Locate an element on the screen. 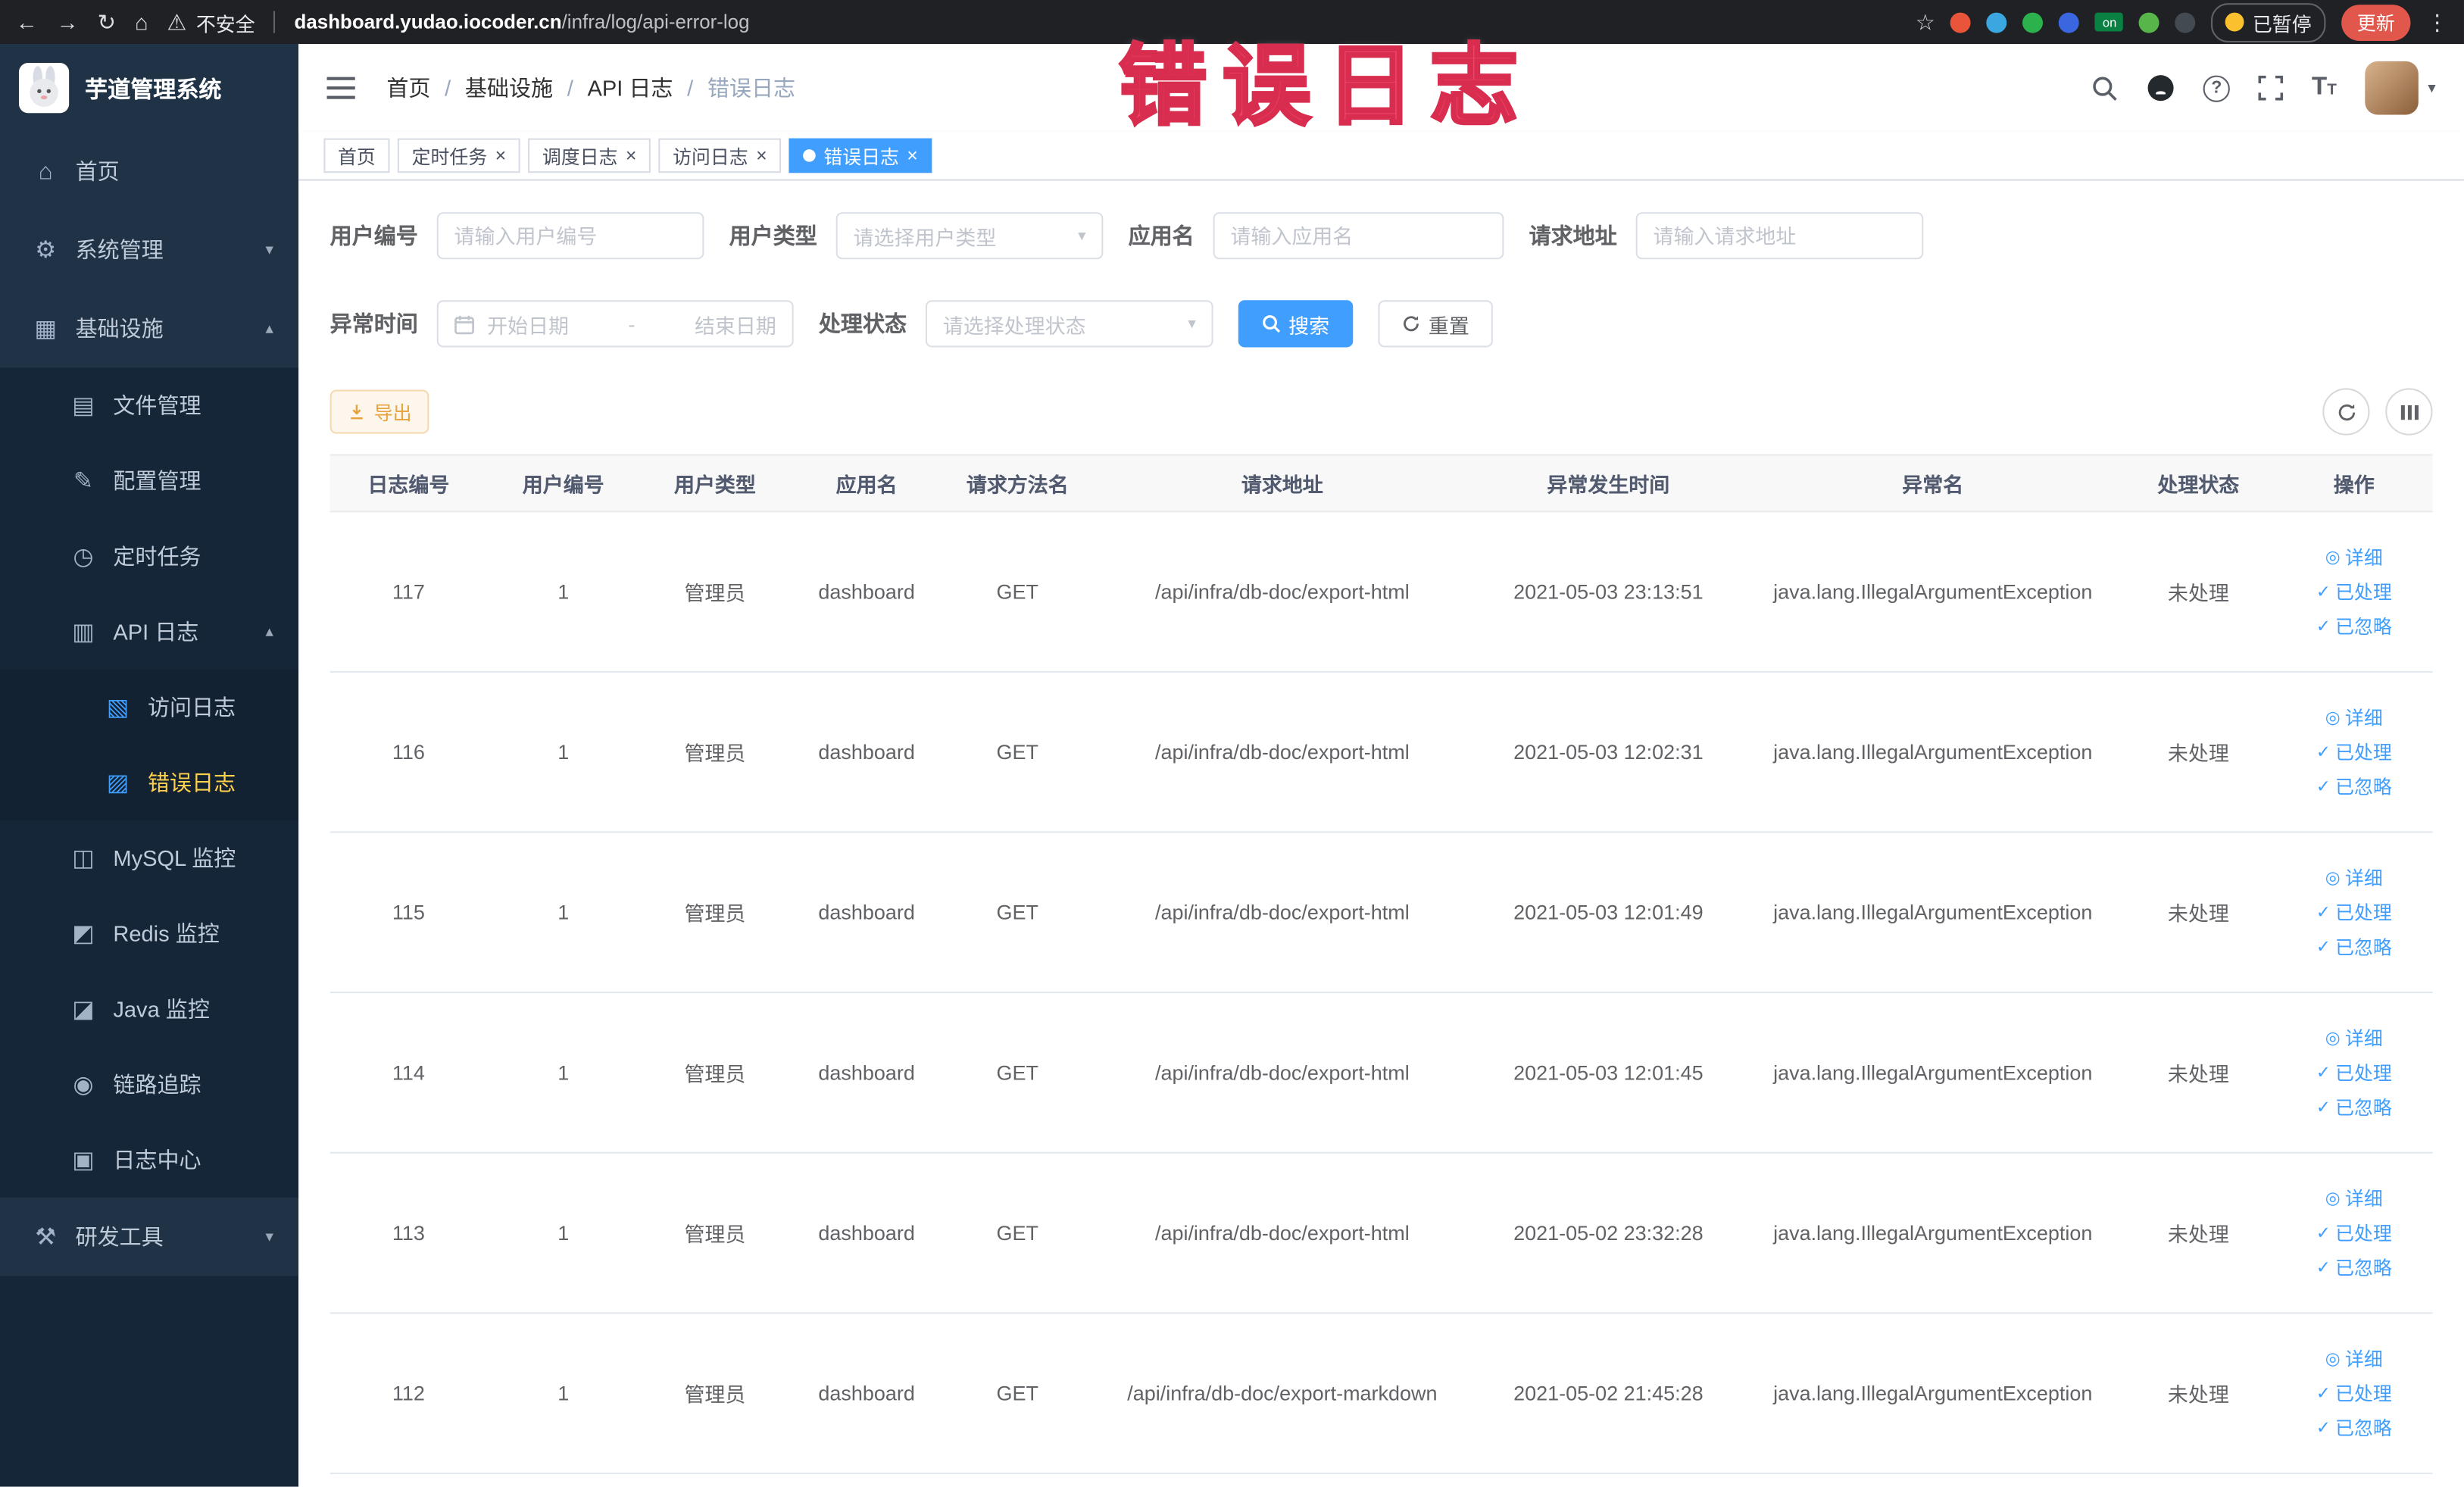 The width and height of the screenshot is (2464, 1487). reset-button: 重置 is located at coordinates (1435, 324).